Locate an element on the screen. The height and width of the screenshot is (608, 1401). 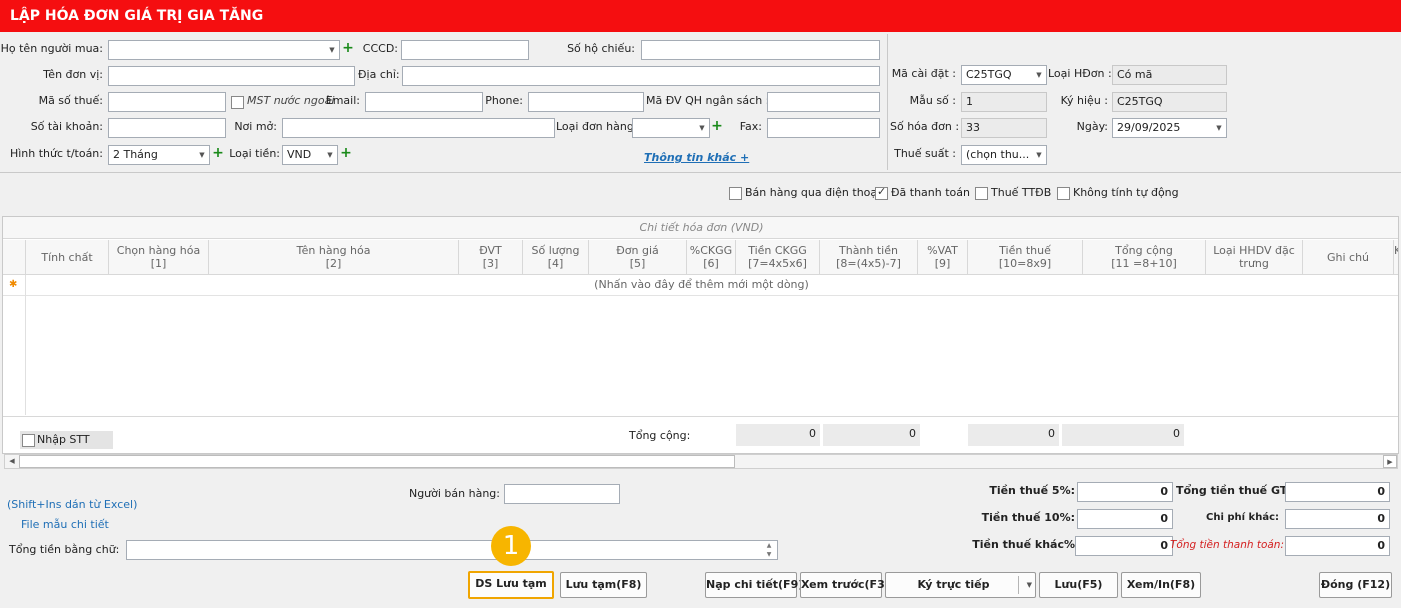
amount-words-input is located at coordinates (452, 550).